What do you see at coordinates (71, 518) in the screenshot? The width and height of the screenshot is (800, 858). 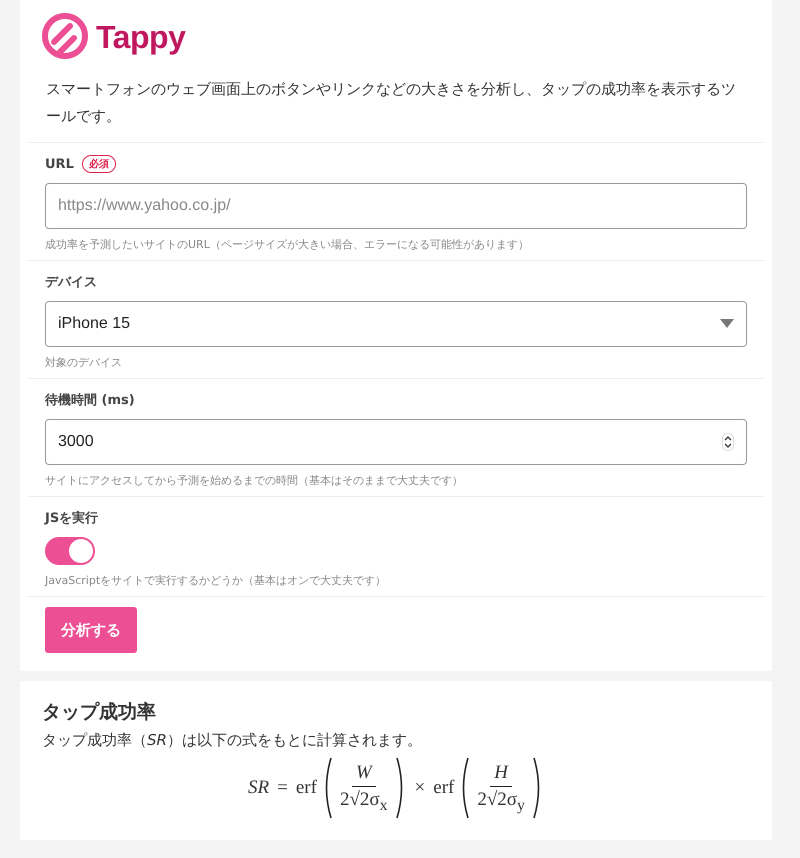 I see `field-label: JSを実行` at bounding box center [71, 518].